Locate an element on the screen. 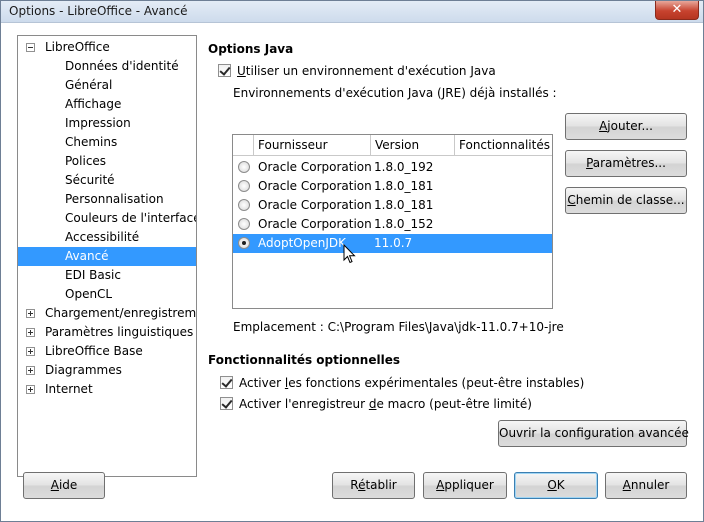  jre-row: Oracle Corporation 1.8.0_152 is located at coordinates (392, 224).